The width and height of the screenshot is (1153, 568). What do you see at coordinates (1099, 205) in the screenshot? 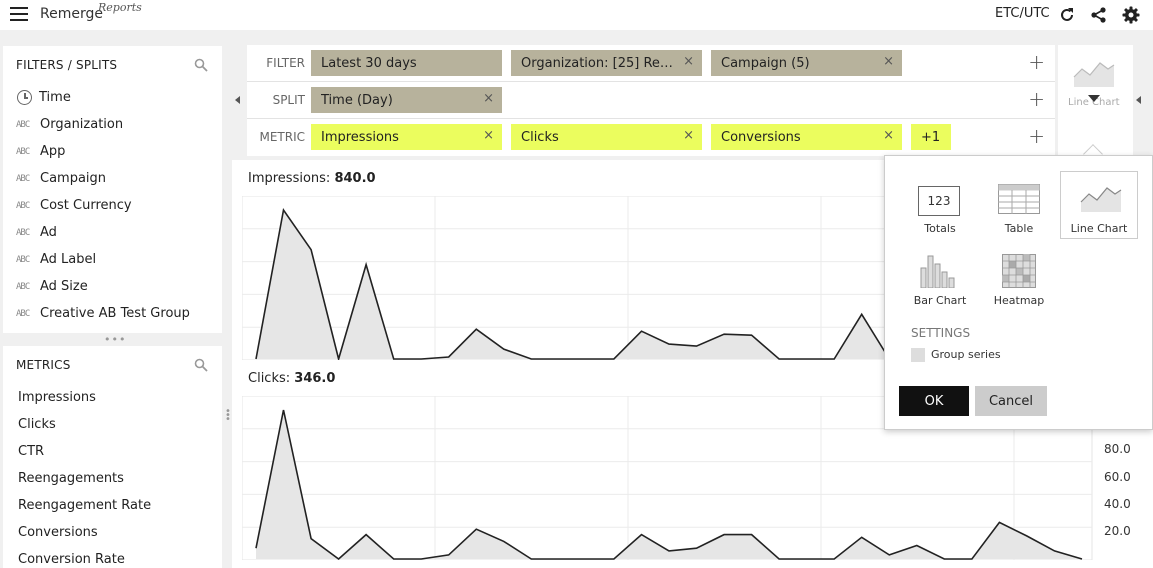
I see `viz-option-line-chart: Line Chart` at bounding box center [1099, 205].